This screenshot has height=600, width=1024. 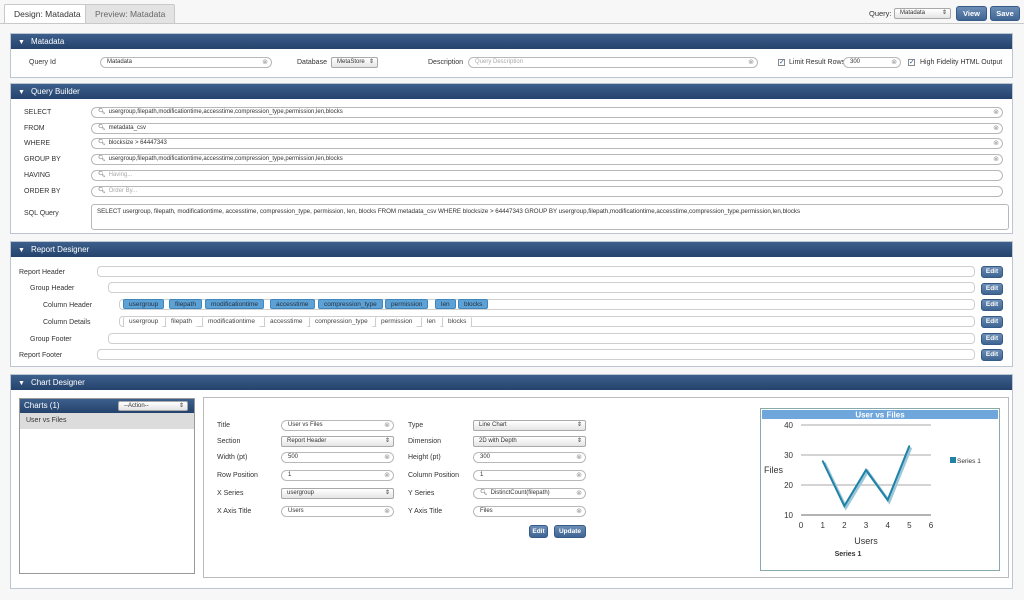 What do you see at coordinates (971, 13) in the screenshot?
I see `view-button: View` at bounding box center [971, 13].